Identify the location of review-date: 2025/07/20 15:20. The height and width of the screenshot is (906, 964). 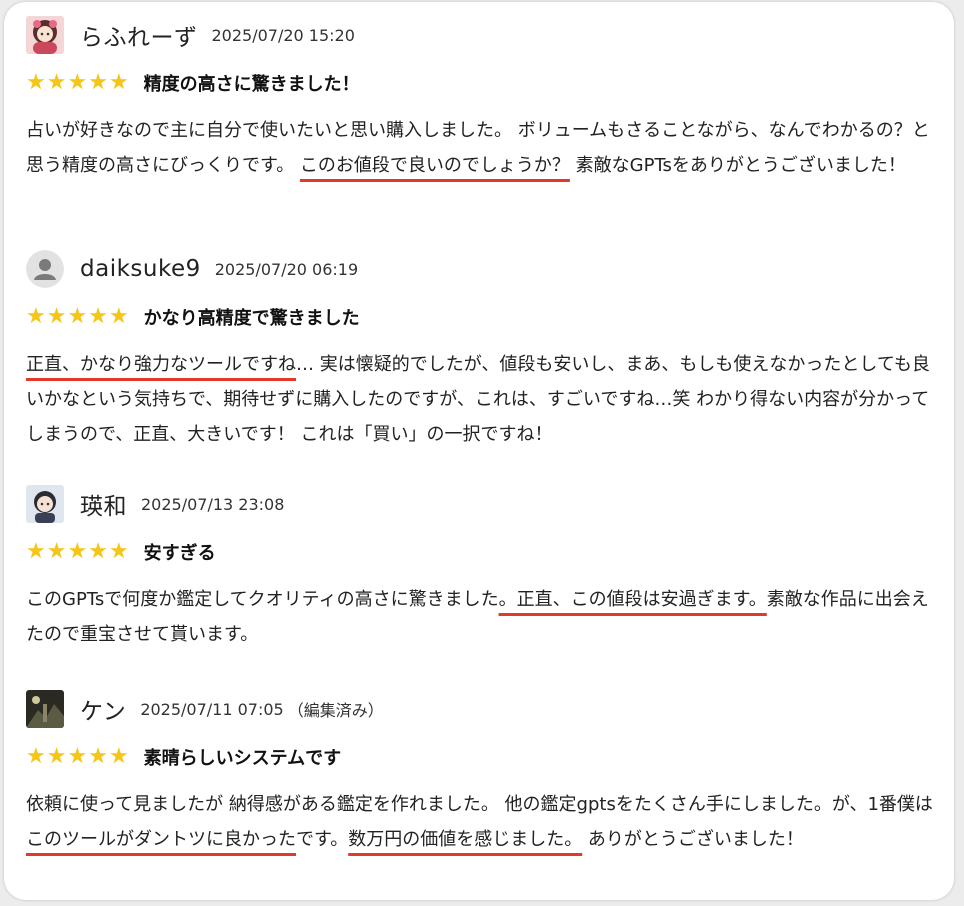
(283, 35).